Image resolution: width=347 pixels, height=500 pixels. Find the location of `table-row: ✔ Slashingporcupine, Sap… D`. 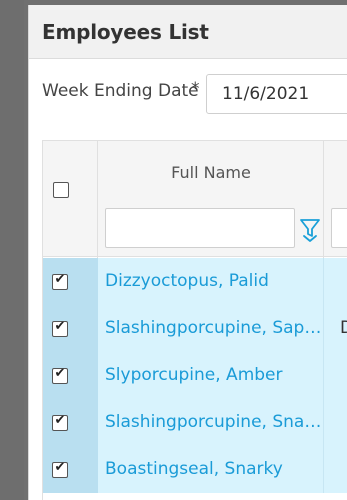

table-row: ✔ Slashingporcupine, Sap… D is located at coordinates (195, 328).